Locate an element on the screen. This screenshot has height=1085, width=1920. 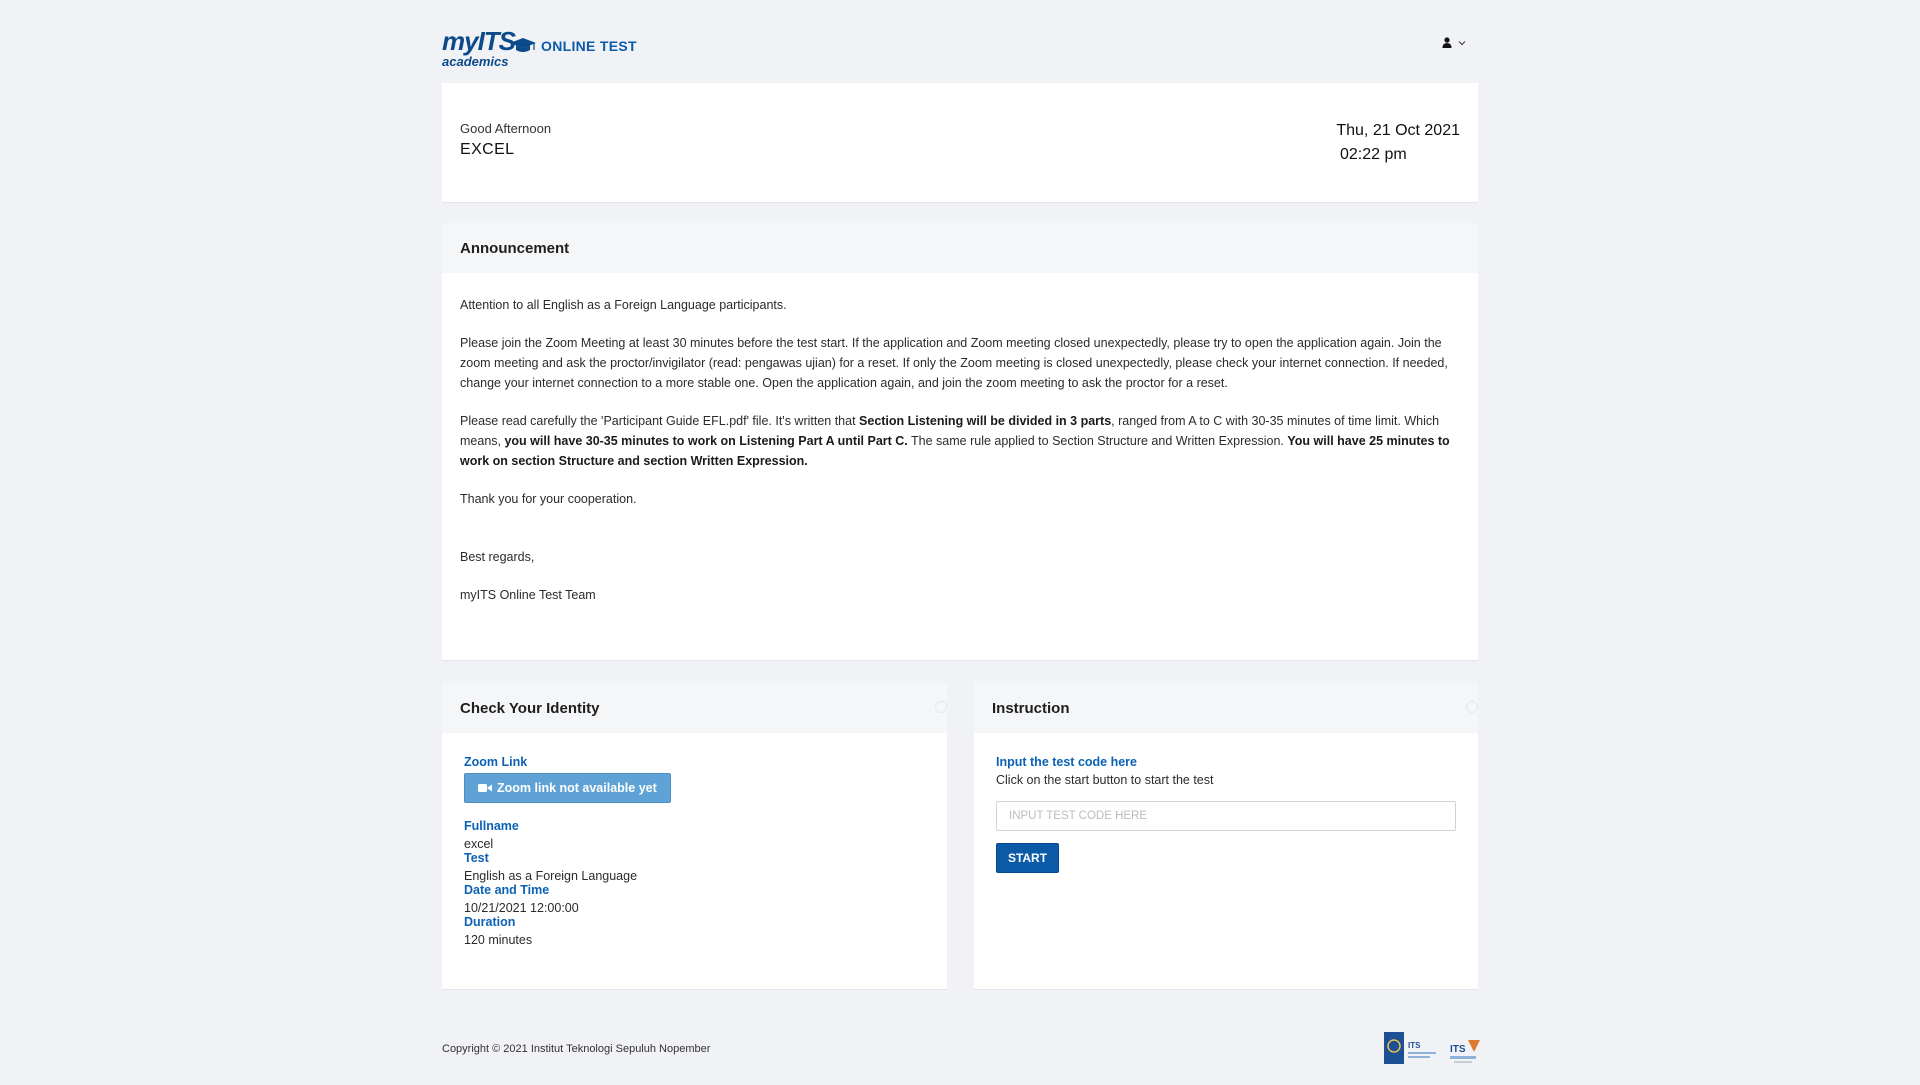
user-menu is located at coordinates (1454, 42).